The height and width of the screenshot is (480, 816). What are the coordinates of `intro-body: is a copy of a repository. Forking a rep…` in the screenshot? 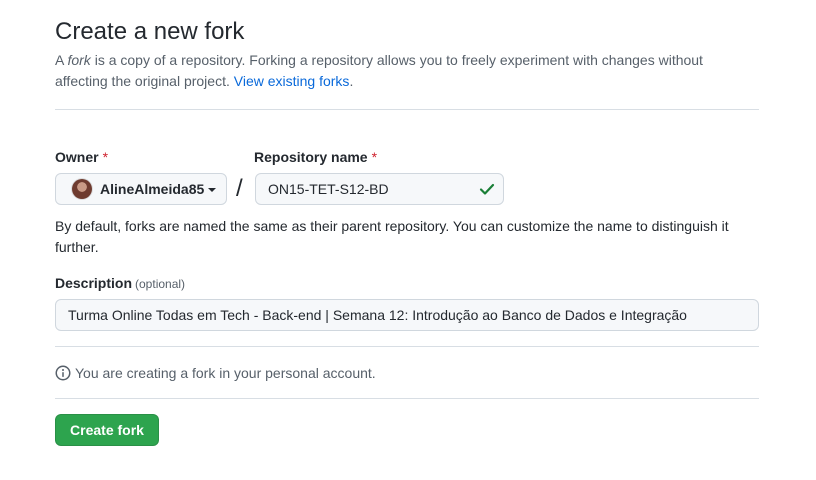 It's located at (379, 70).